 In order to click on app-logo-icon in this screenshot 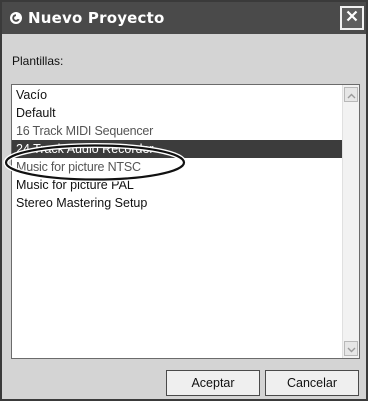, I will do `click(16, 18)`.